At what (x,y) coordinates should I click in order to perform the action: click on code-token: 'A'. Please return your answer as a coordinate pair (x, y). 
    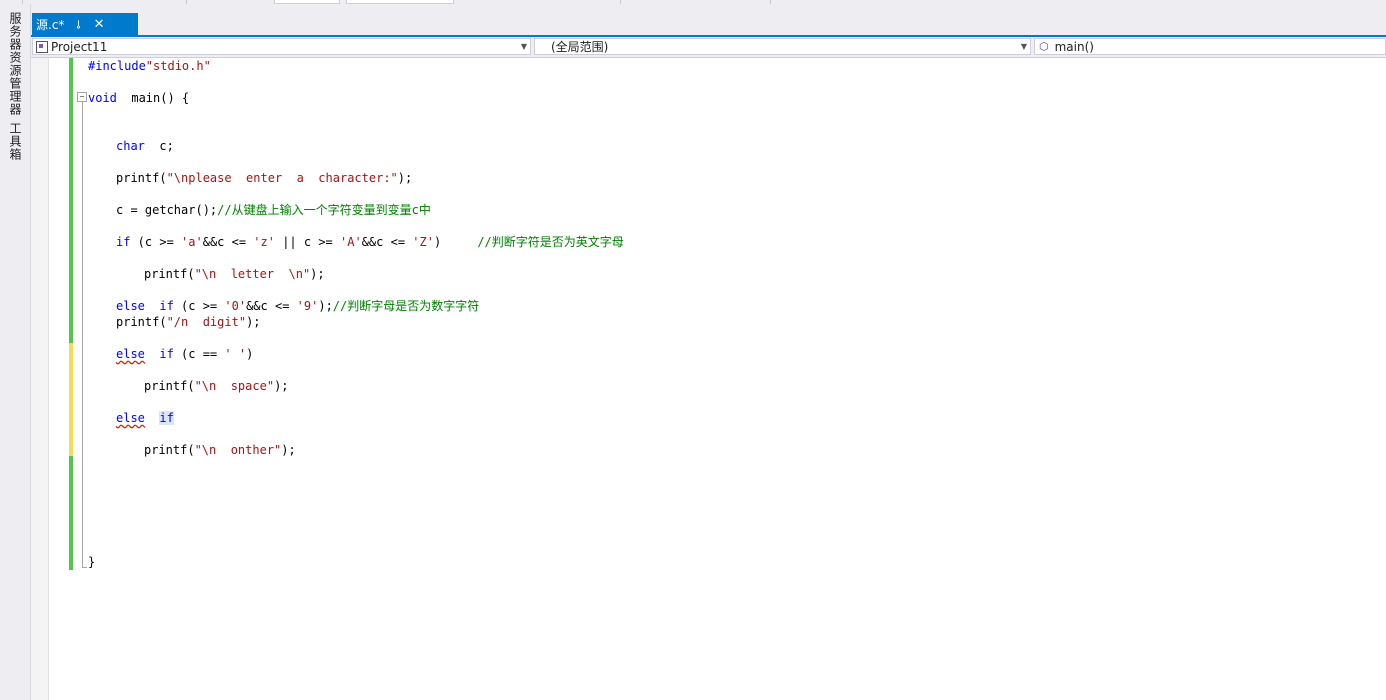
    Looking at the image, I should click on (351, 242).